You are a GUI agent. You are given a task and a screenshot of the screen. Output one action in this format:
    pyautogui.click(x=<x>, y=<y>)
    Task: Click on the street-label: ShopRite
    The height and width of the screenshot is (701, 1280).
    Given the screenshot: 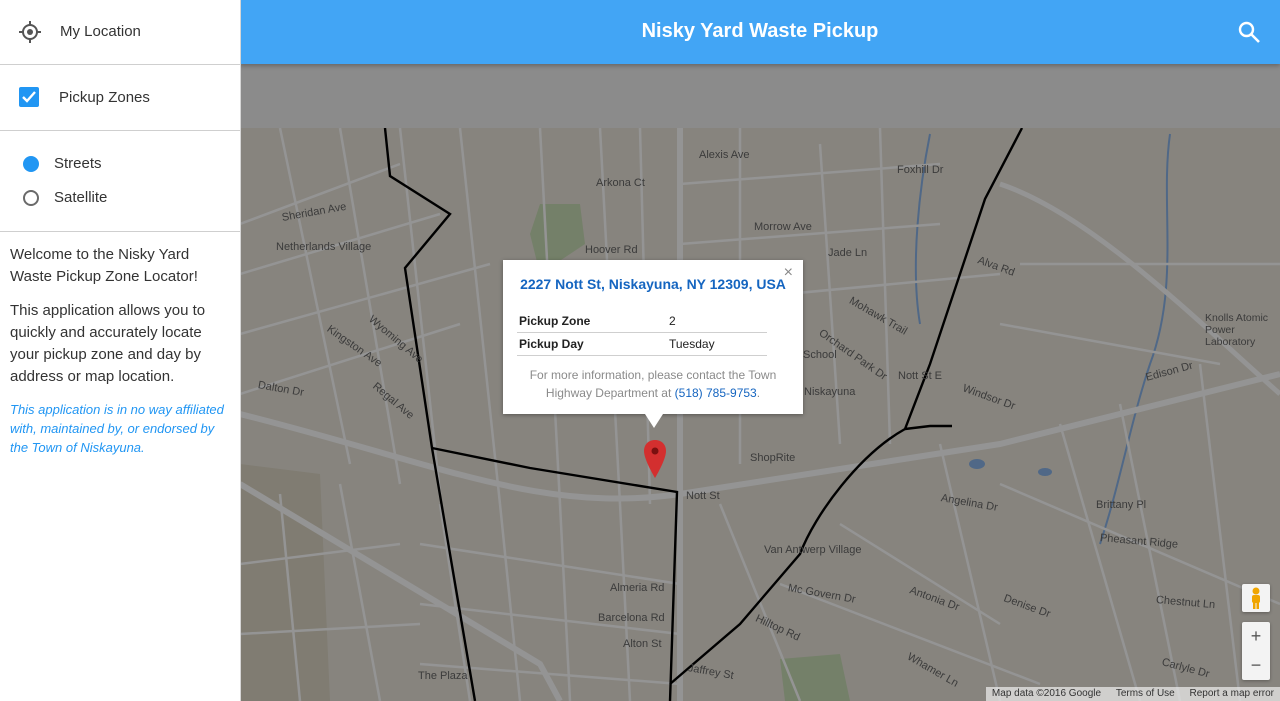 What is the action you would take?
    pyautogui.click(x=773, y=458)
    